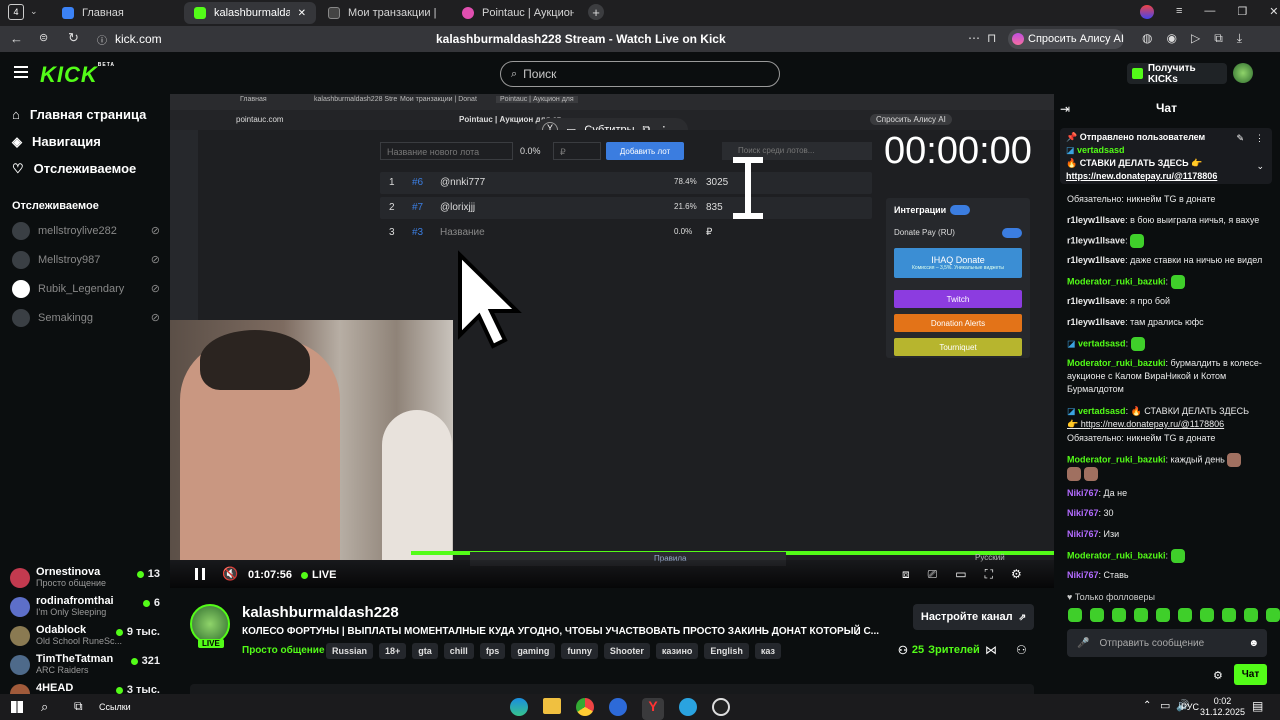 Image resolution: width=1280 pixels, height=720 pixels. I want to click on tag: English, so click(726, 651).